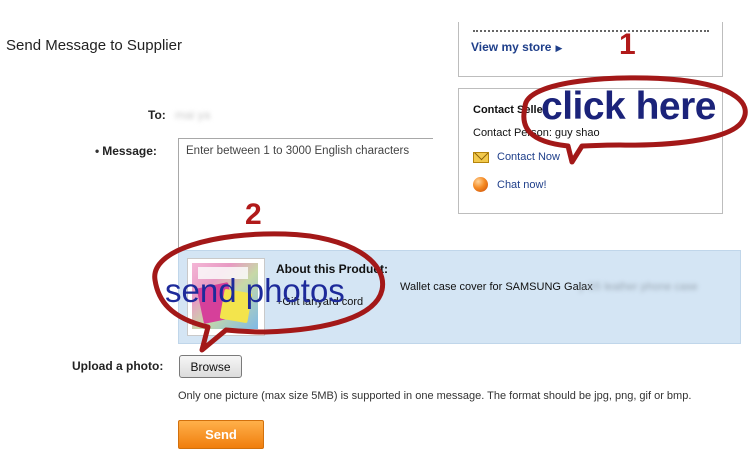 This screenshot has height=460, width=750. I want to click on message-label: • Message:, so click(126, 151).